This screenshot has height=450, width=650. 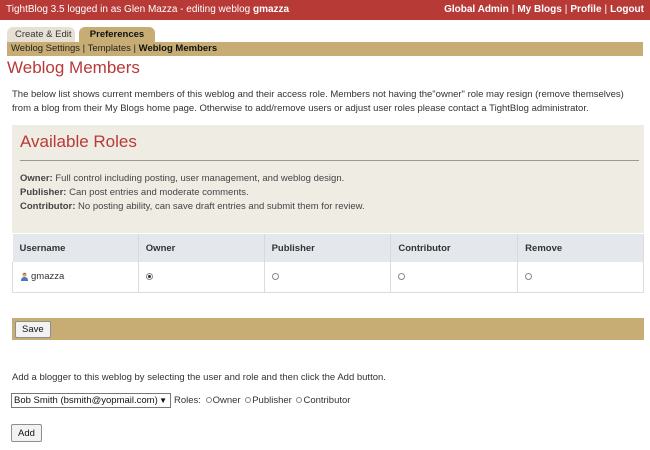 What do you see at coordinates (272, 400) in the screenshot?
I see `add-role-publisher-label: Publisher` at bounding box center [272, 400].